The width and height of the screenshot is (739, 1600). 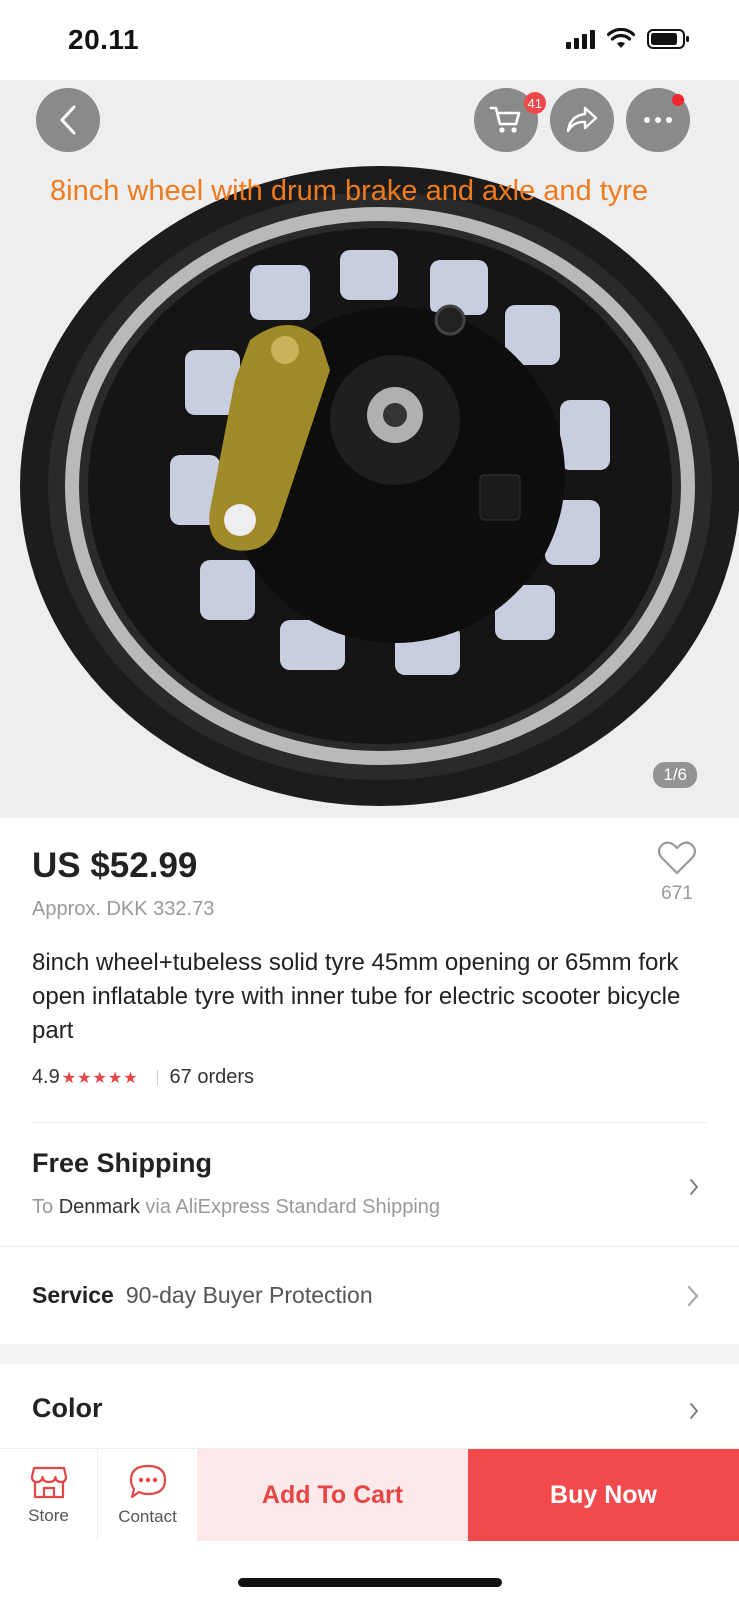 I want to click on cart-count-badge: 41, so click(x=534, y=103).